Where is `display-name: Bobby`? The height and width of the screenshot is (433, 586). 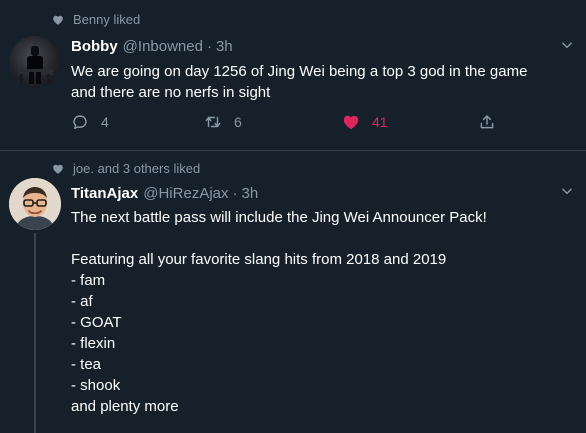 display-name: Bobby is located at coordinates (94, 46).